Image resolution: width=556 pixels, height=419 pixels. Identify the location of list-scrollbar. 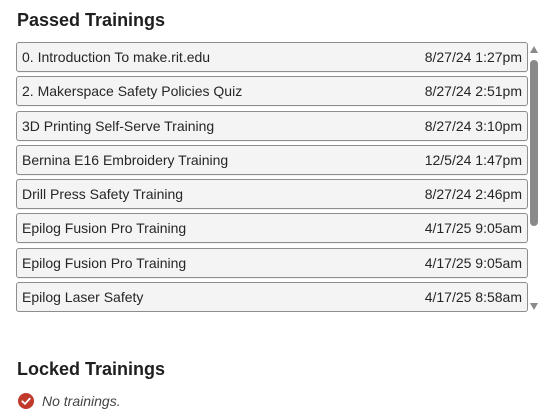
(535, 178).